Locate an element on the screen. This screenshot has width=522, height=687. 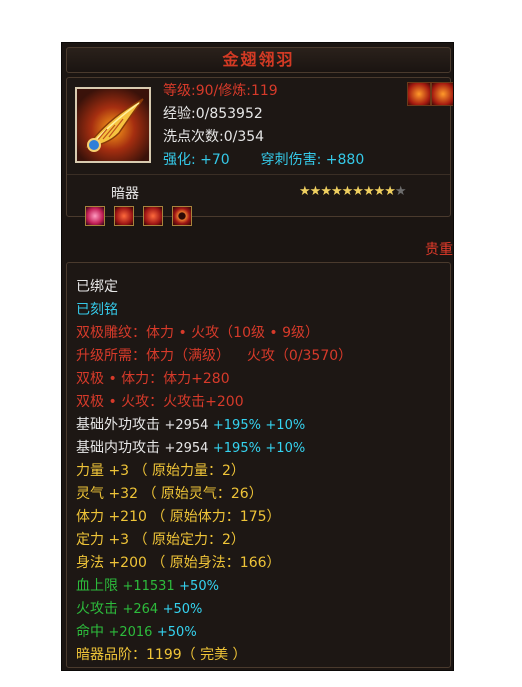
spirit-line: 灵气 +32 （ 原始灵气：26） is located at coordinates (169, 494).